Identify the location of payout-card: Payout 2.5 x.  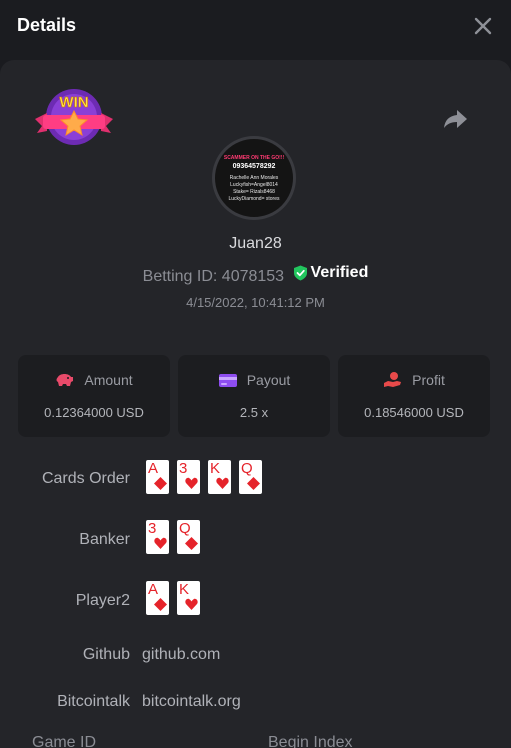
(254, 396).